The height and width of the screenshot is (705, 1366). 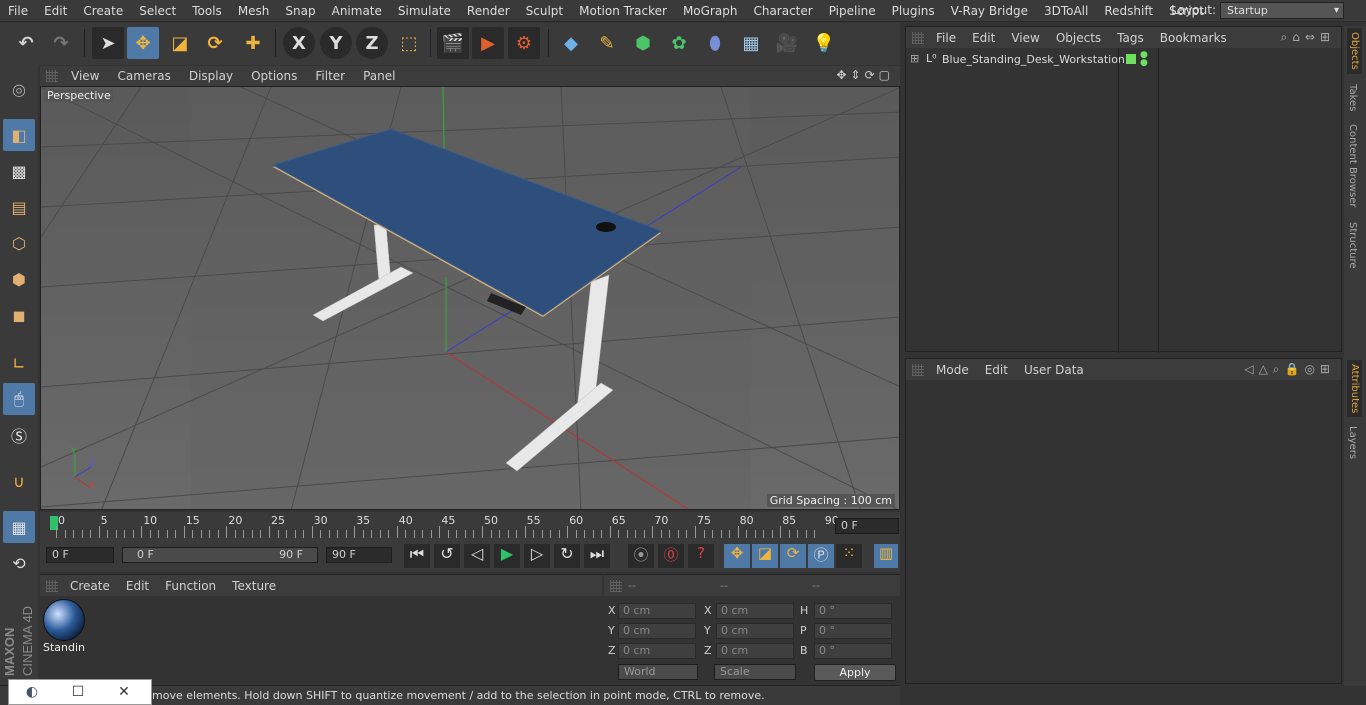 I want to click on menubar-item-character: Character, so click(x=782, y=11).